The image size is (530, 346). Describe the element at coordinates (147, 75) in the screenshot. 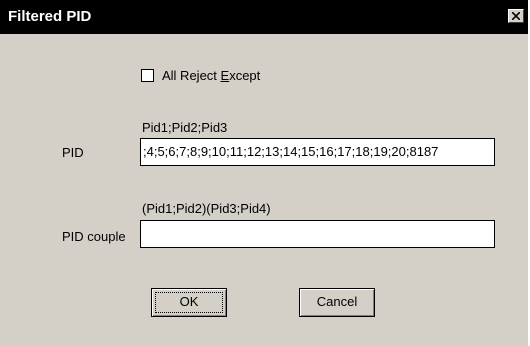

I see `all-reject-except-checkbox` at that location.